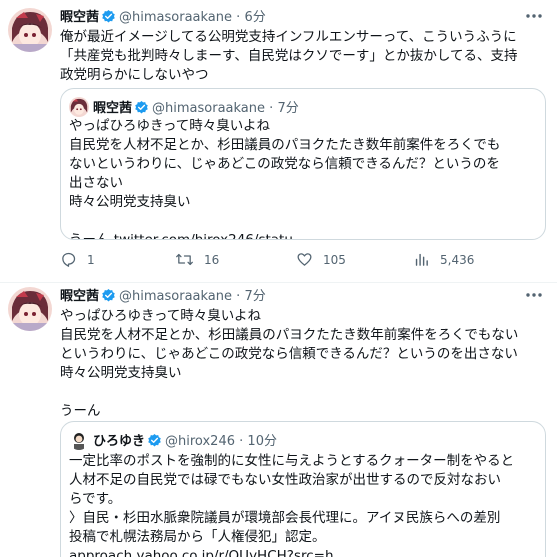  What do you see at coordinates (288, 108) in the screenshot?
I see `quoted-timestamp: 7分` at bounding box center [288, 108].